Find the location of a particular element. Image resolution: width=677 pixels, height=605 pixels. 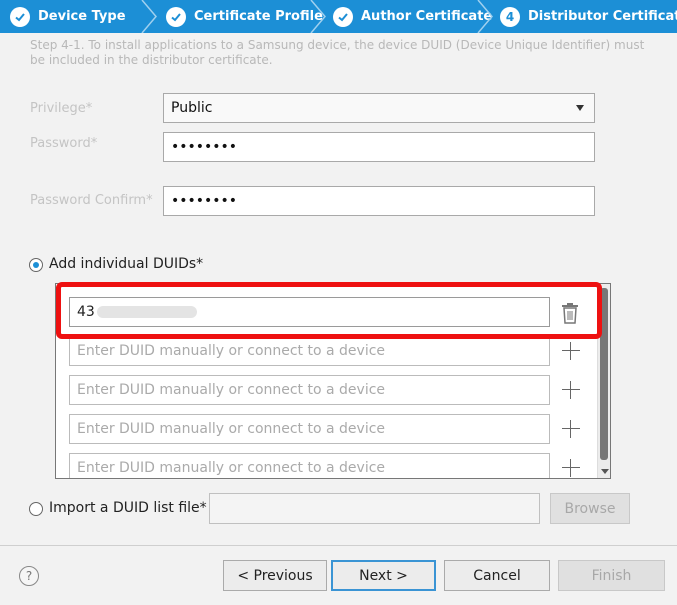

individual-duids-radio is located at coordinates (36, 265).